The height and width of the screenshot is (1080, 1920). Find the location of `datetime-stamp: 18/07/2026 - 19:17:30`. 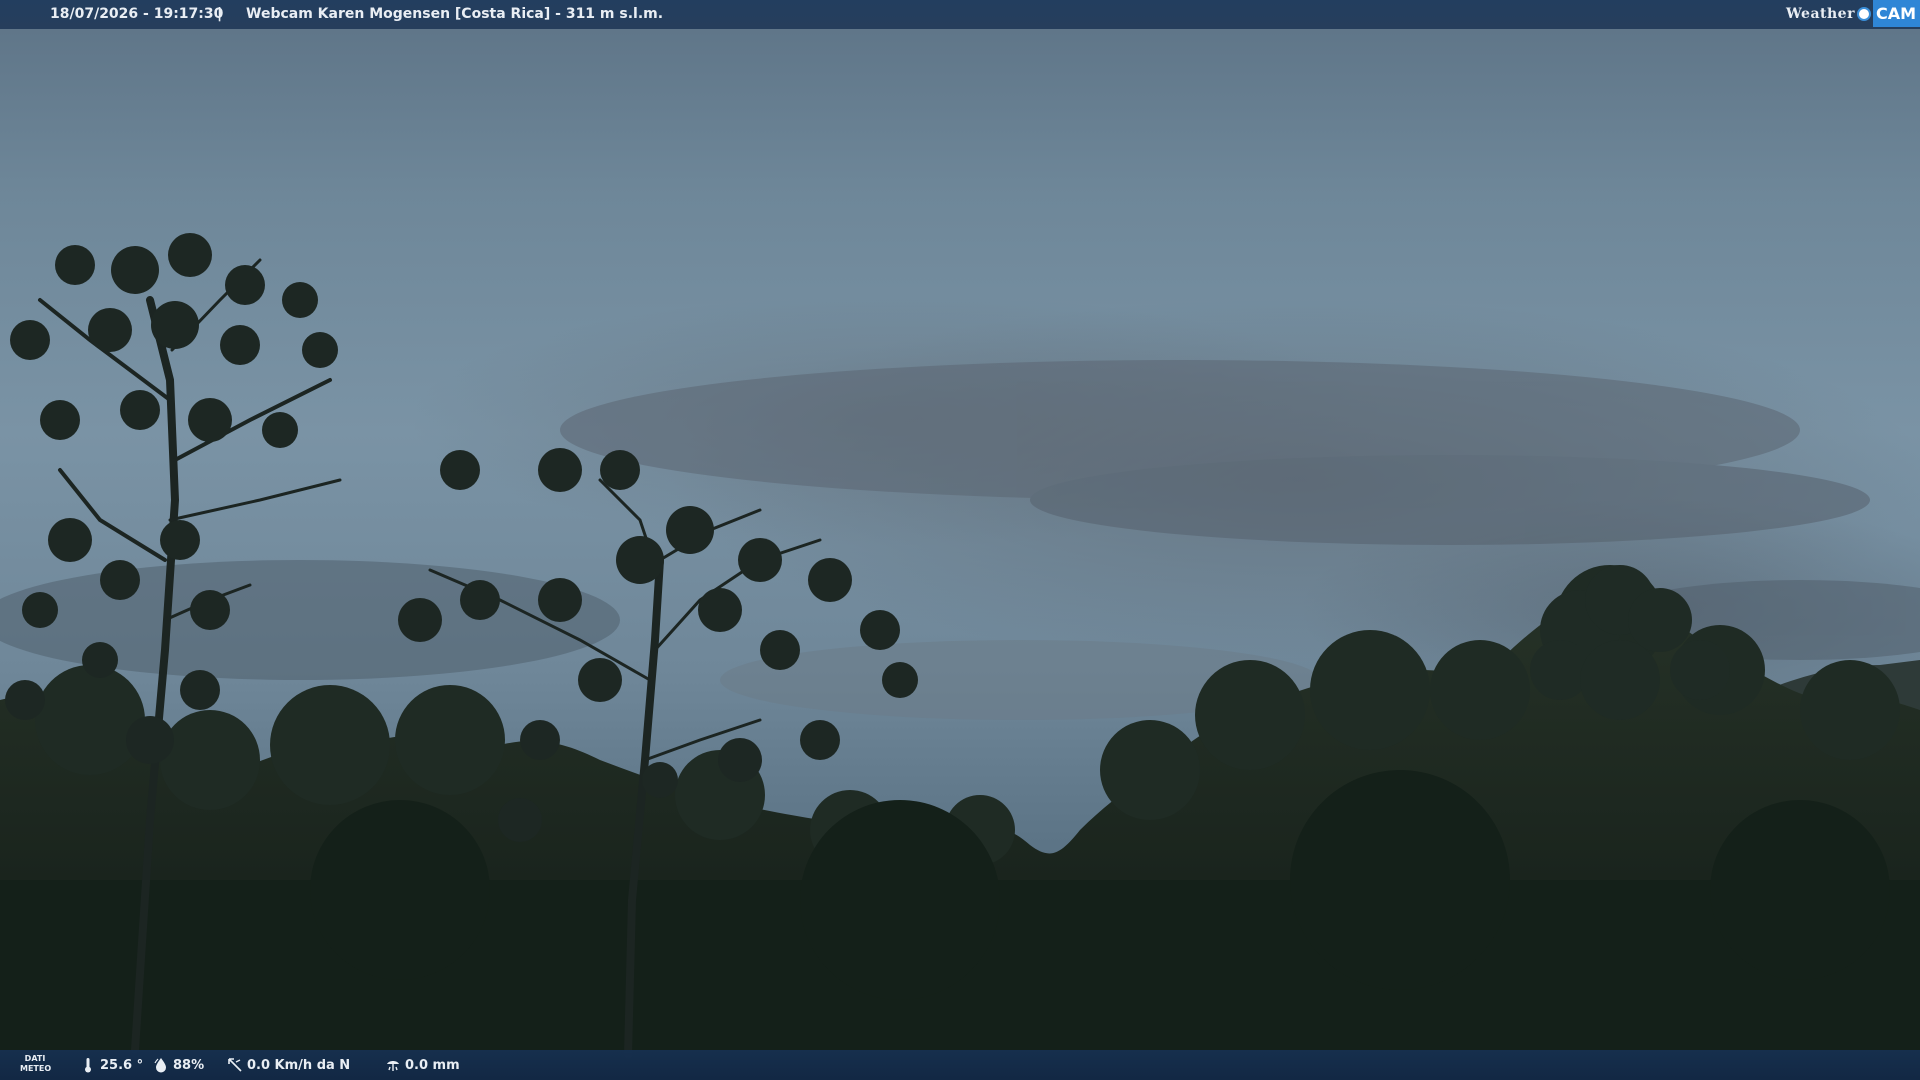

datetime-stamp: 18/07/2026 - 19:17:30 is located at coordinates (137, 14).